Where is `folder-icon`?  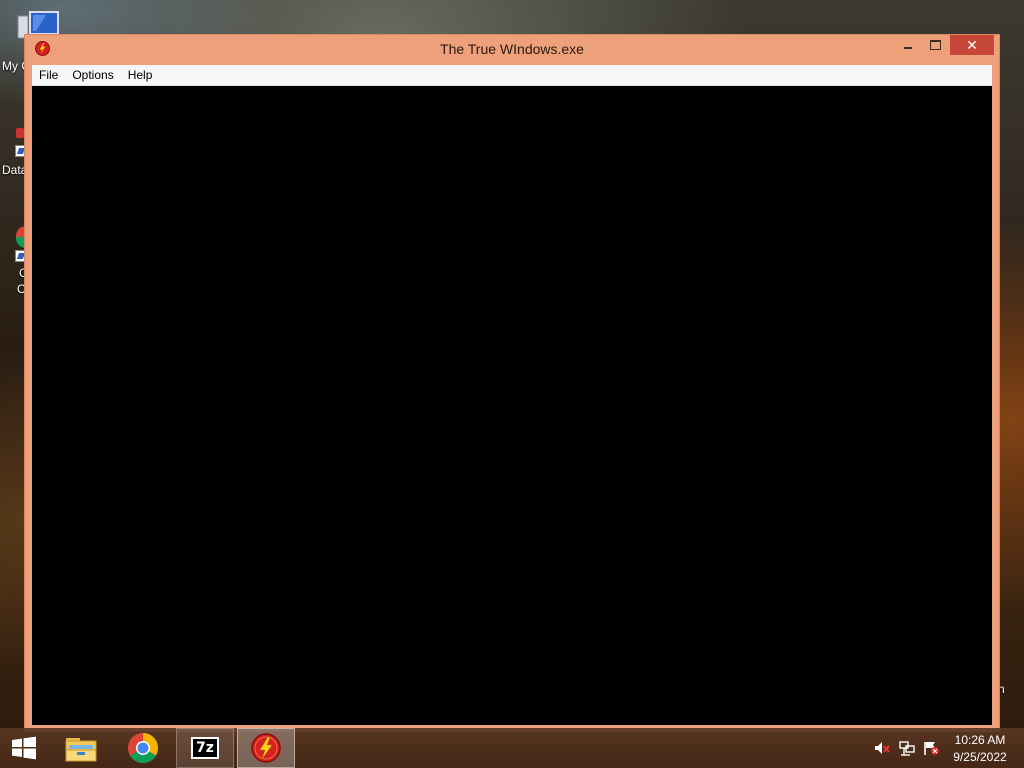
folder-icon is located at coordinates (81, 750).